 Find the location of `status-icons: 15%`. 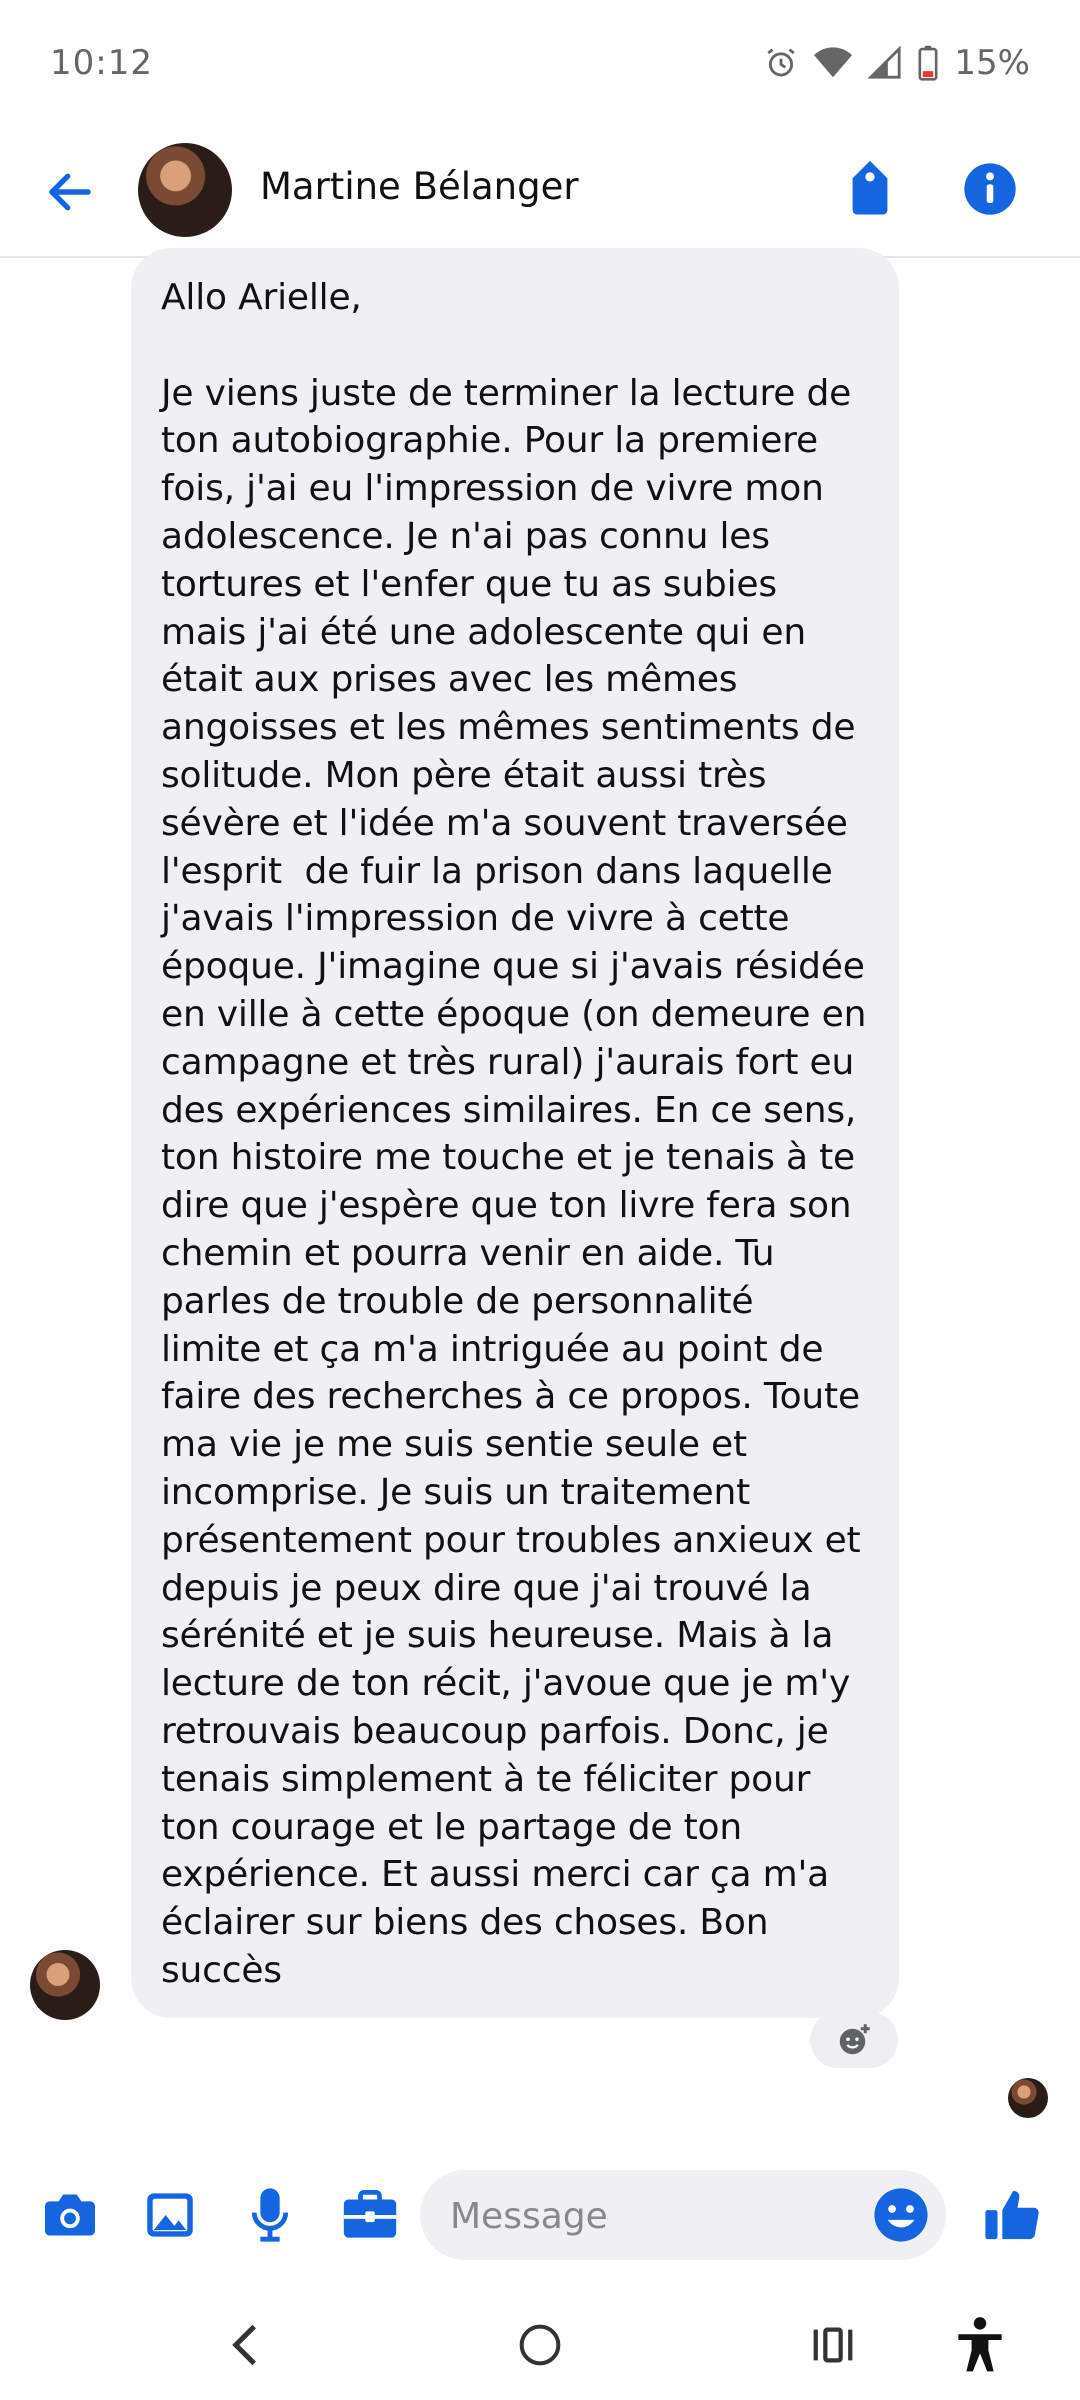

status-icons: 15% is located at coordinates (897, 63).